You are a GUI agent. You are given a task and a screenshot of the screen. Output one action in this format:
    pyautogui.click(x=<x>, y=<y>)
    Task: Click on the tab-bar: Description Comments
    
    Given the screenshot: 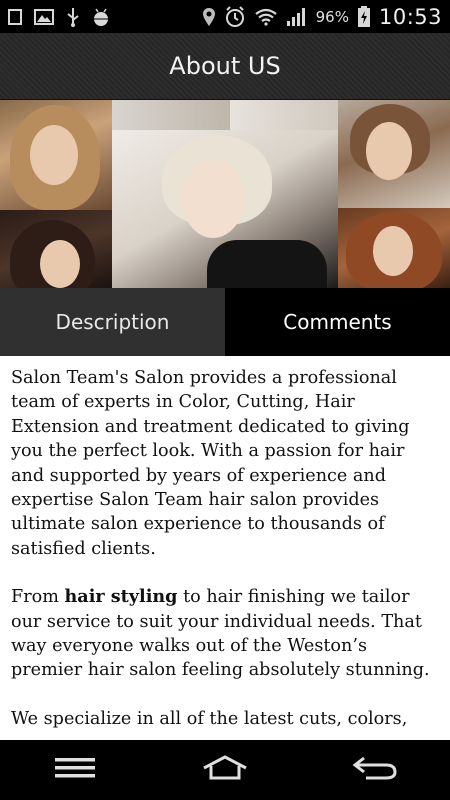 What is the action you would take?
    pyautogui.click(x=225, y=322)
    